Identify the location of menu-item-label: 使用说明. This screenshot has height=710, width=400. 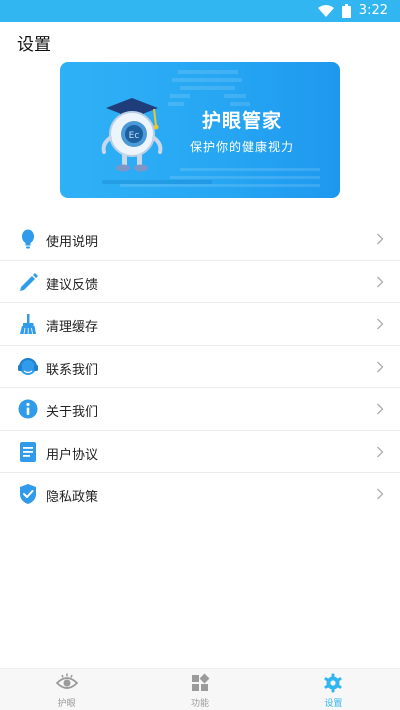
(72, 242).